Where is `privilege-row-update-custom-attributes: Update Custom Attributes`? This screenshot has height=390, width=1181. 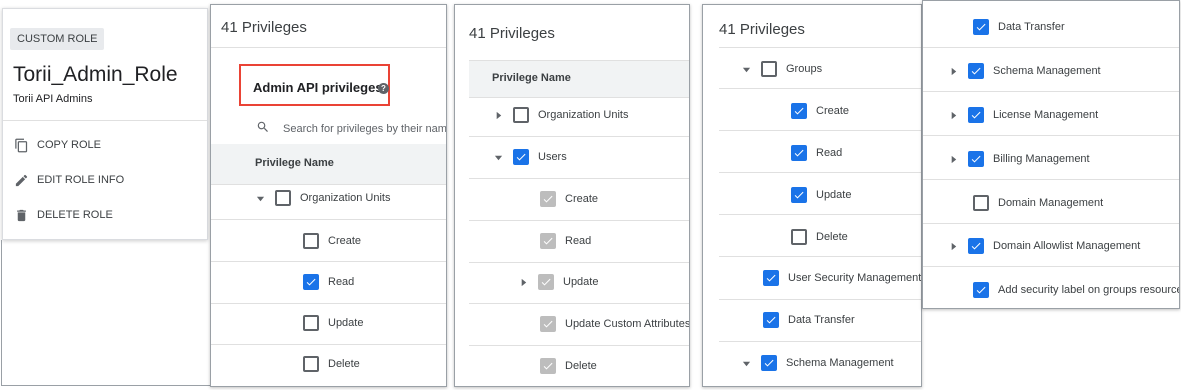 privilege-row-update-custom-attributes: Update Custom Attributes is located at coordinates (614, 324).